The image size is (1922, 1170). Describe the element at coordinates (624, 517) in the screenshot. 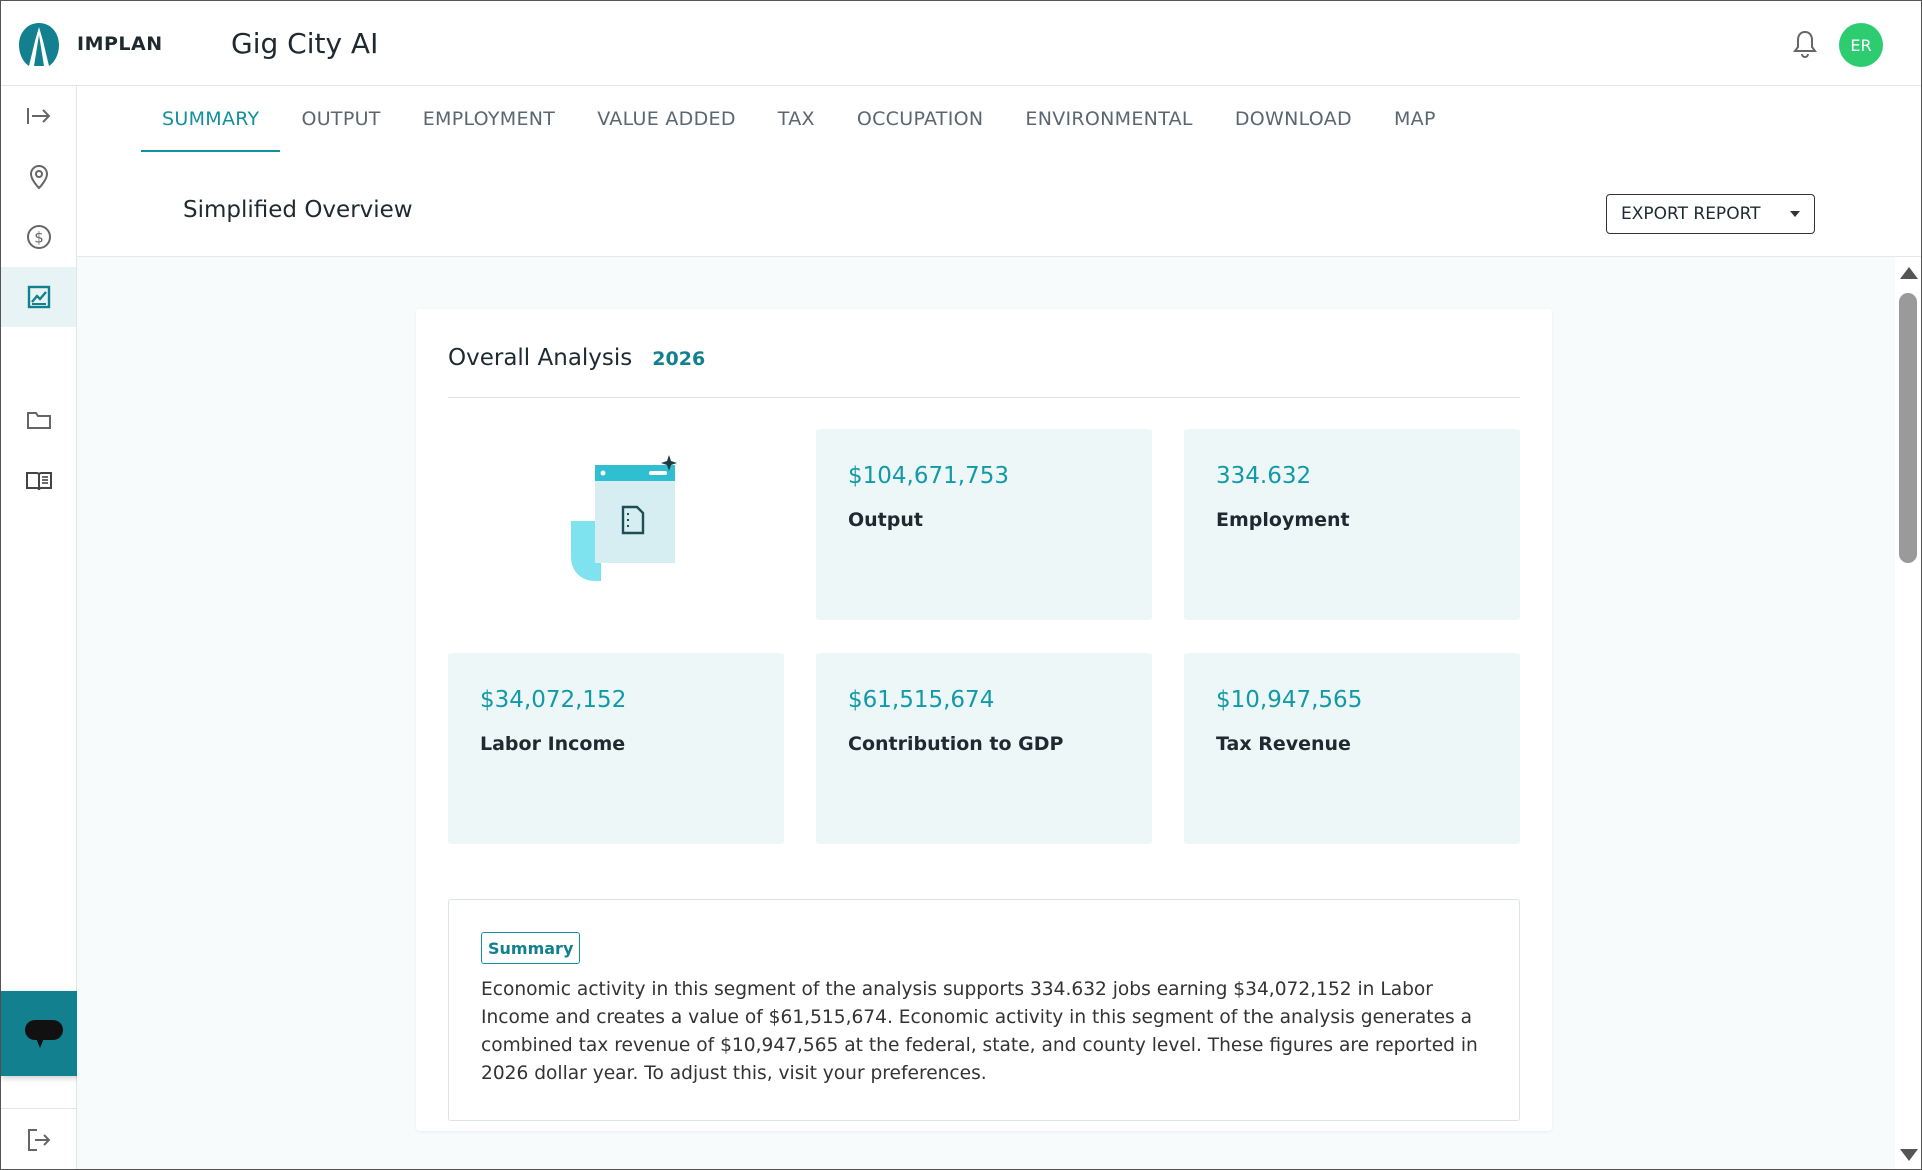

I see `report-document-icon` at that location.